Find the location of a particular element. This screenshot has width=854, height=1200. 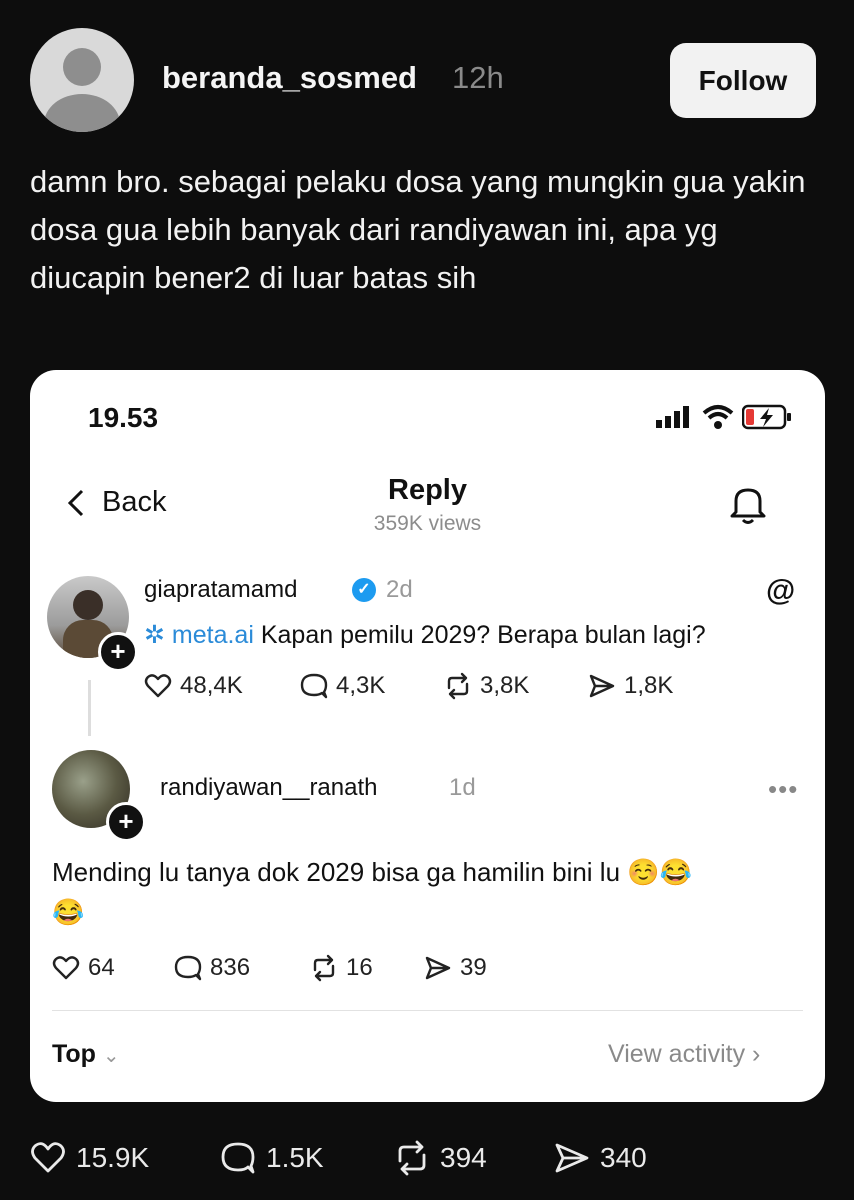

mention-link: meta.ai is located at coordinates (213, 635).